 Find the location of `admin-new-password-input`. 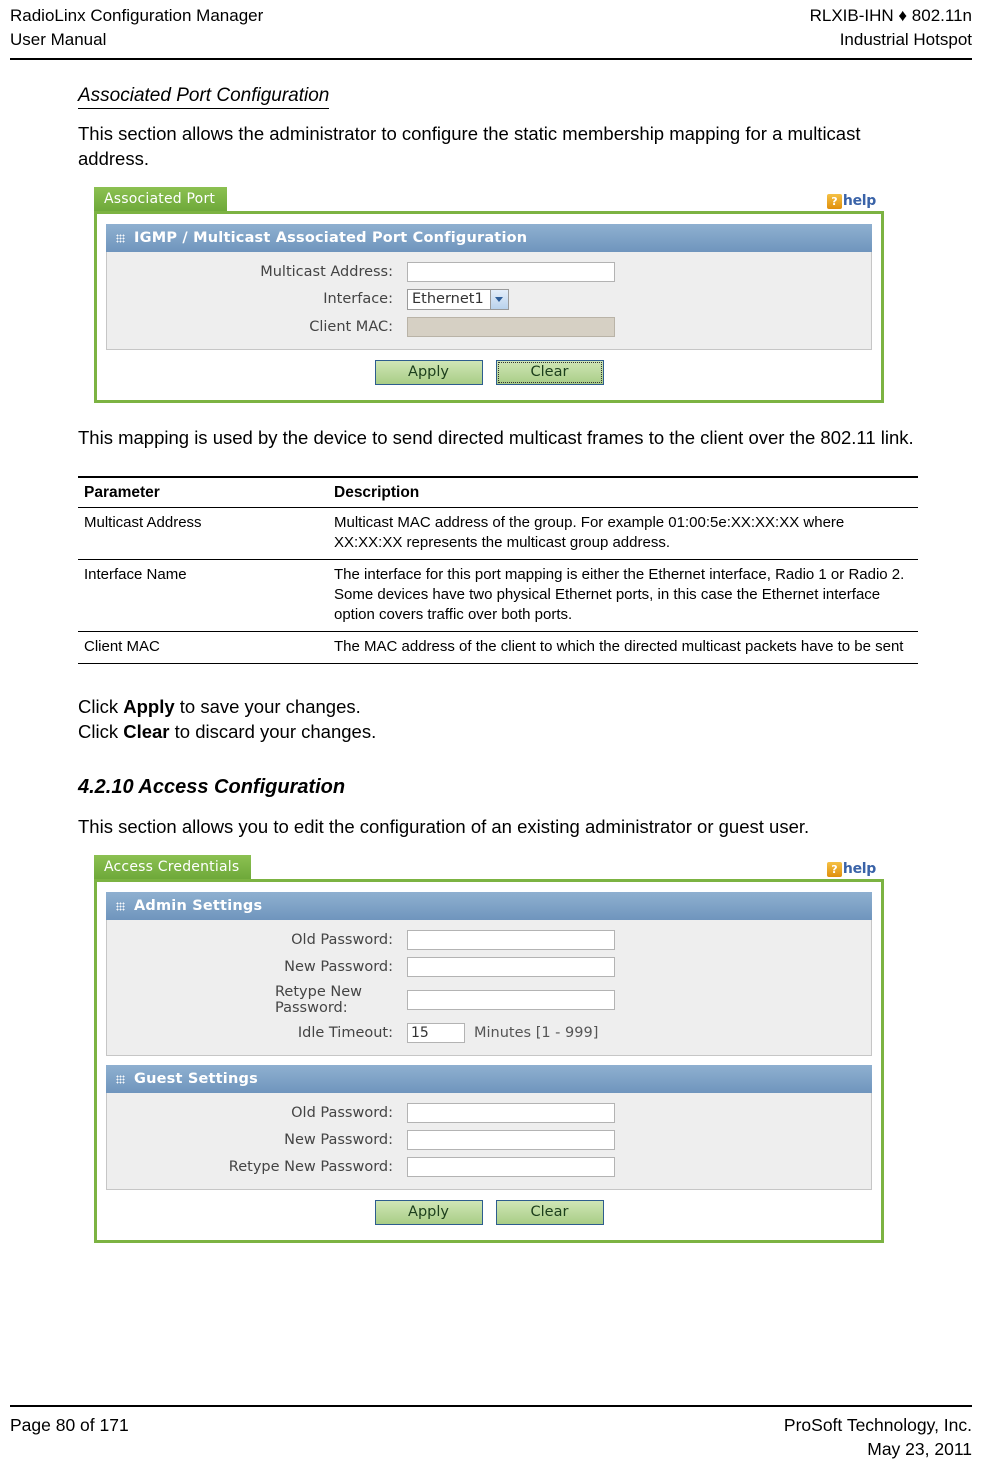

admin-new-password-input is located at coordinates (511, 967).